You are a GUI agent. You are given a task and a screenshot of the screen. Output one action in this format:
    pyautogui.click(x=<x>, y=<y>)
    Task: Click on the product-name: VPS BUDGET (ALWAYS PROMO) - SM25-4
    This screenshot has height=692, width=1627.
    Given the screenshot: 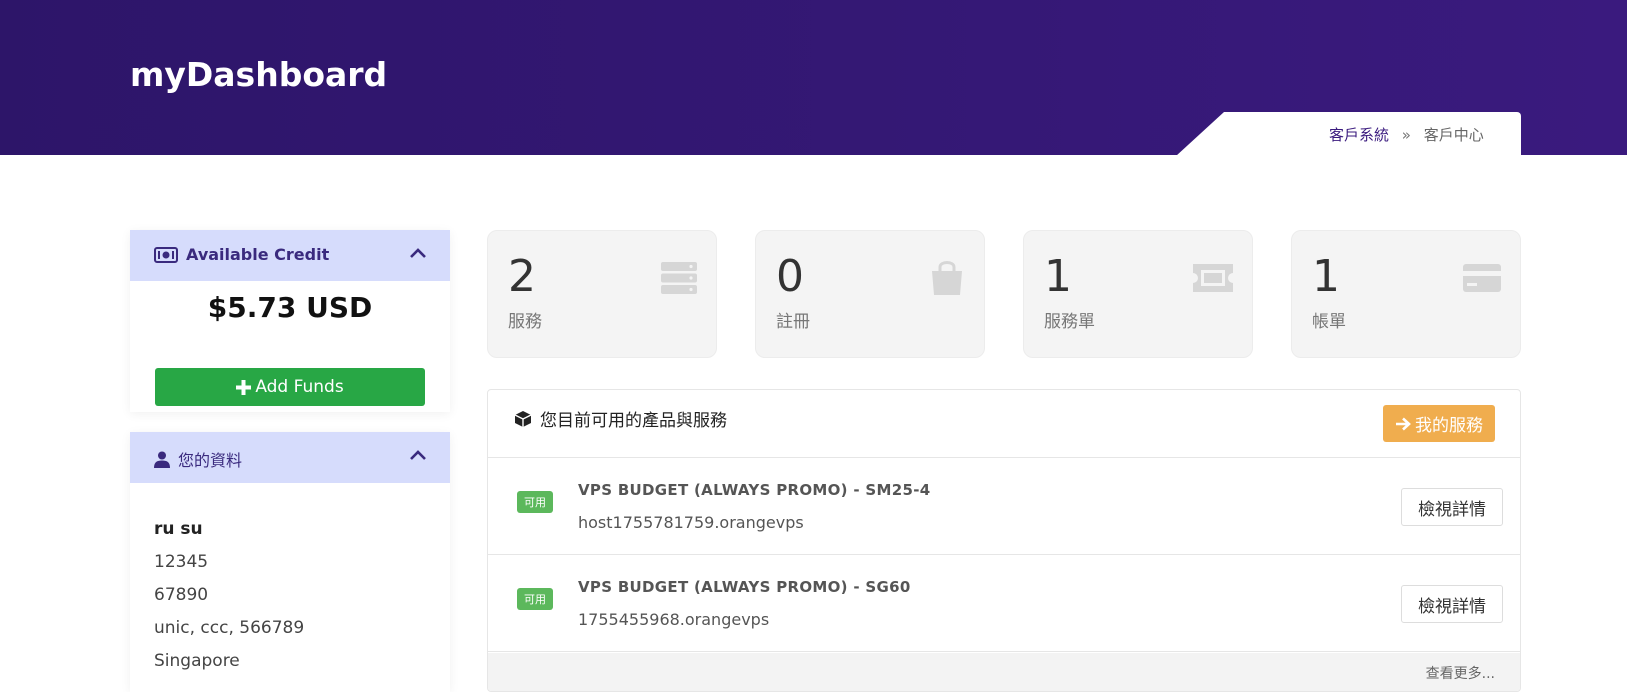 What is the action you would take?
    pyautogui.click(x=754, y=490)
    